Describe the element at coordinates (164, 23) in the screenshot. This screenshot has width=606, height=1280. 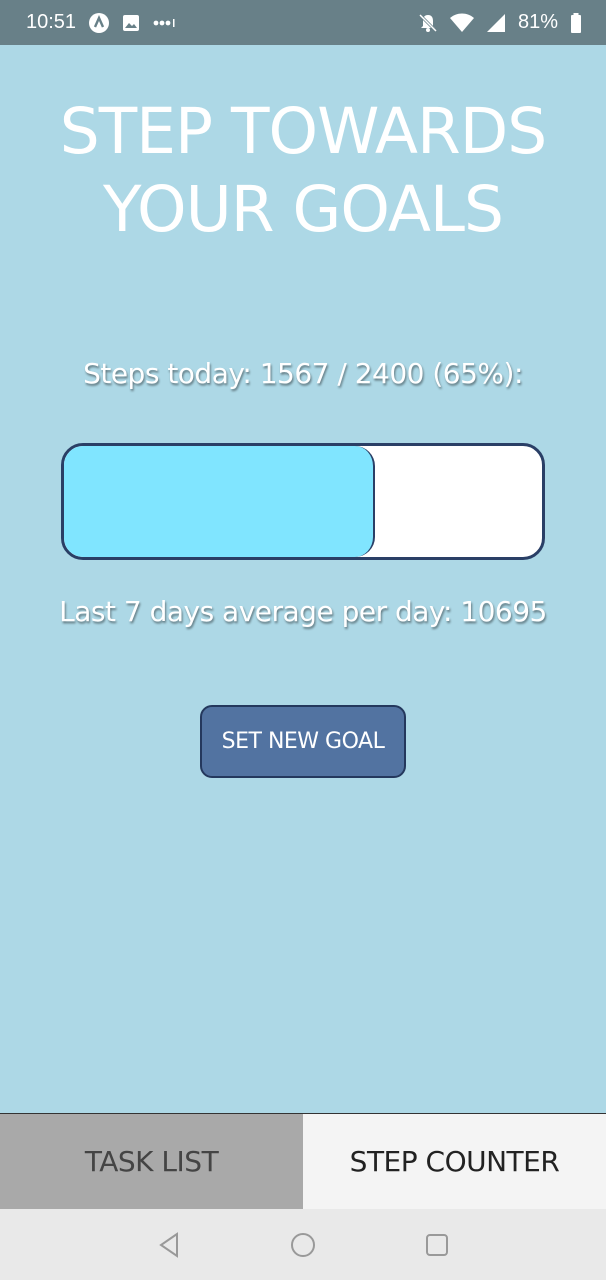
I see `more-dots-icon` at that location.